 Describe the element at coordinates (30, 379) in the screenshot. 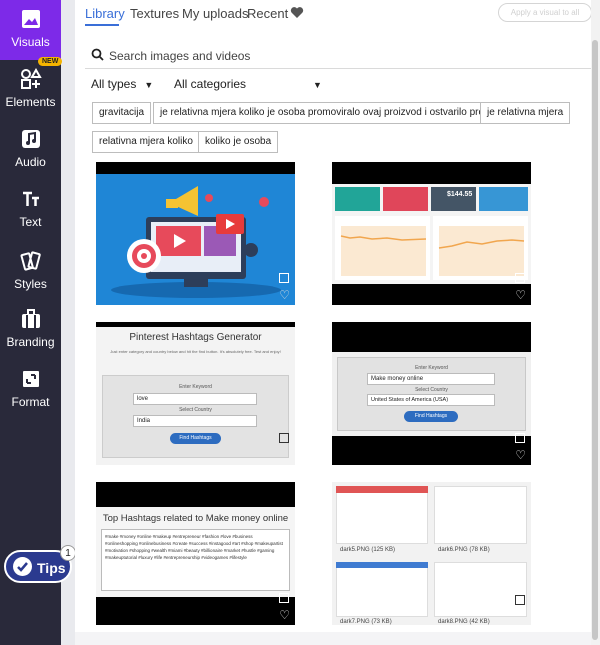

I see `resize-icon` at that location.